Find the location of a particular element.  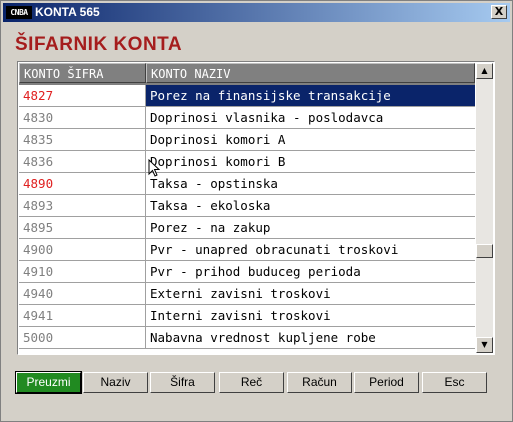

racun-button: Račun is located at coordinates (319, 382).